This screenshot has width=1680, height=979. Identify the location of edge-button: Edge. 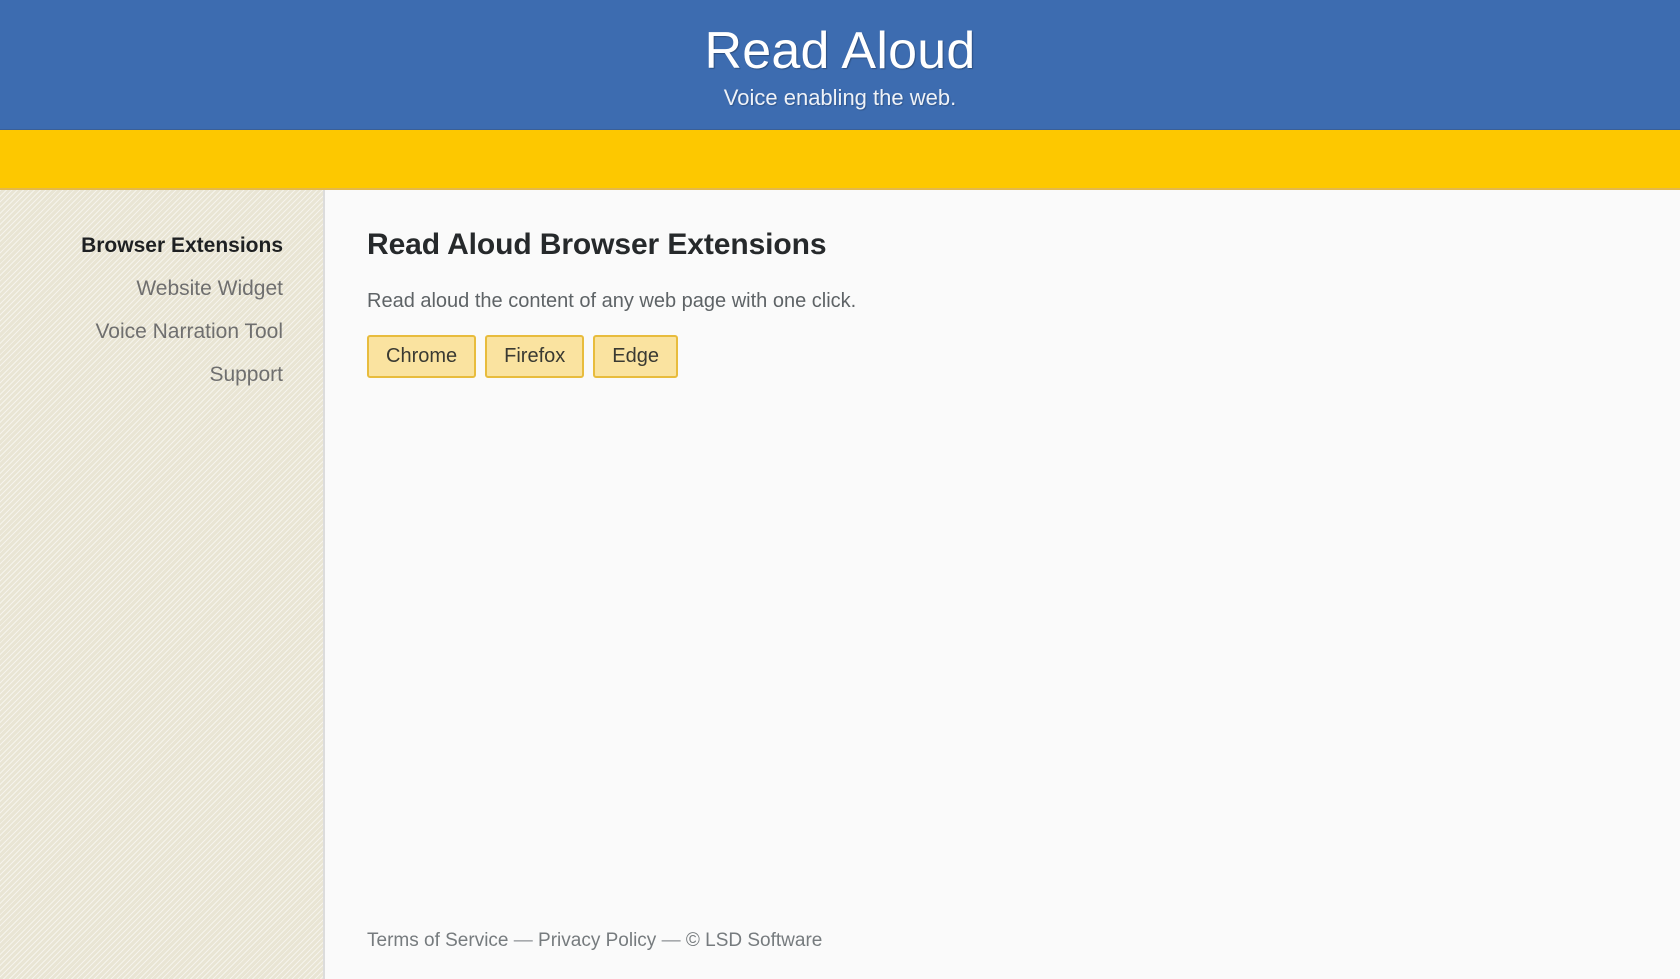
(635, 356).